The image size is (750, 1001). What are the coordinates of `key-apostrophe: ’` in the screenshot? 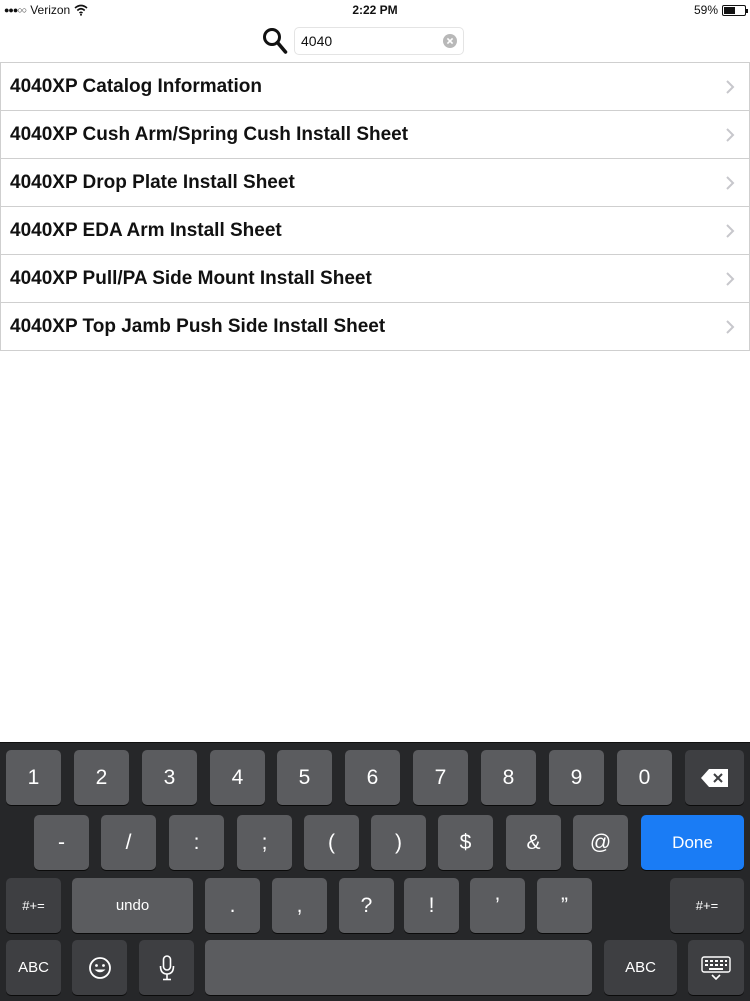 It's located at (497, 905).